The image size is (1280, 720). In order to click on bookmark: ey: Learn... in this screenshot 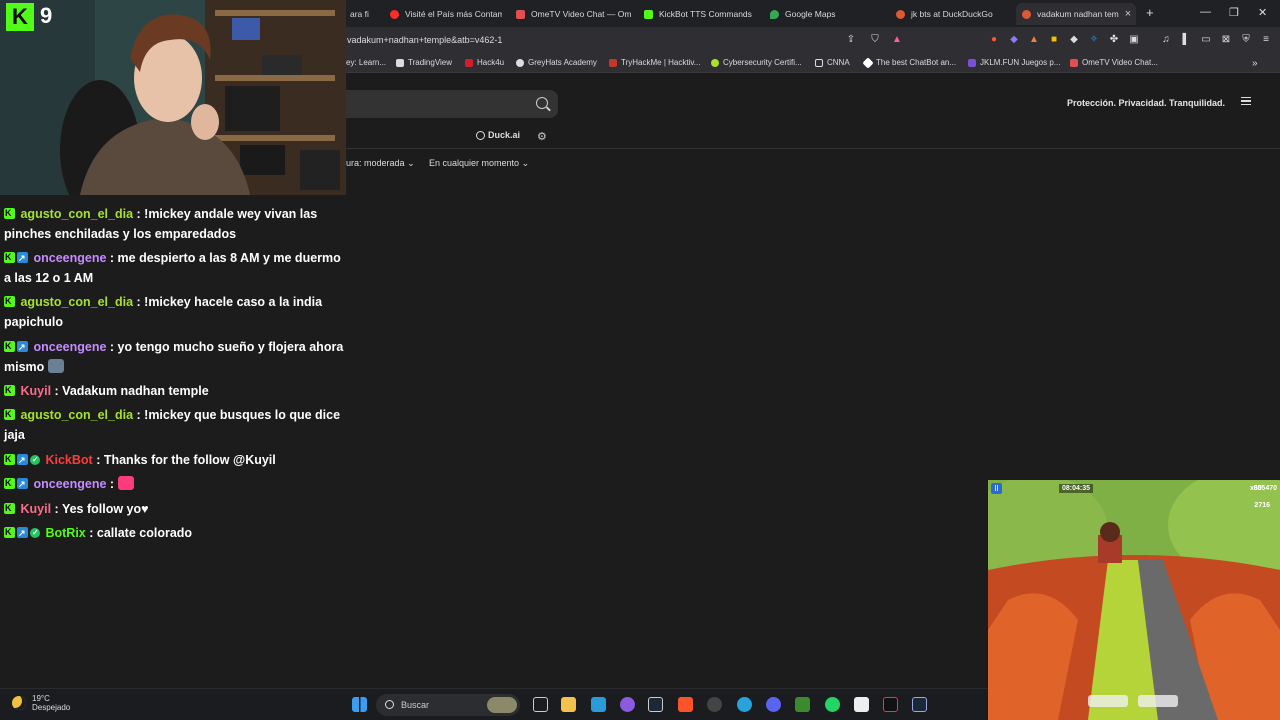, I will do `click(366, 62)`.